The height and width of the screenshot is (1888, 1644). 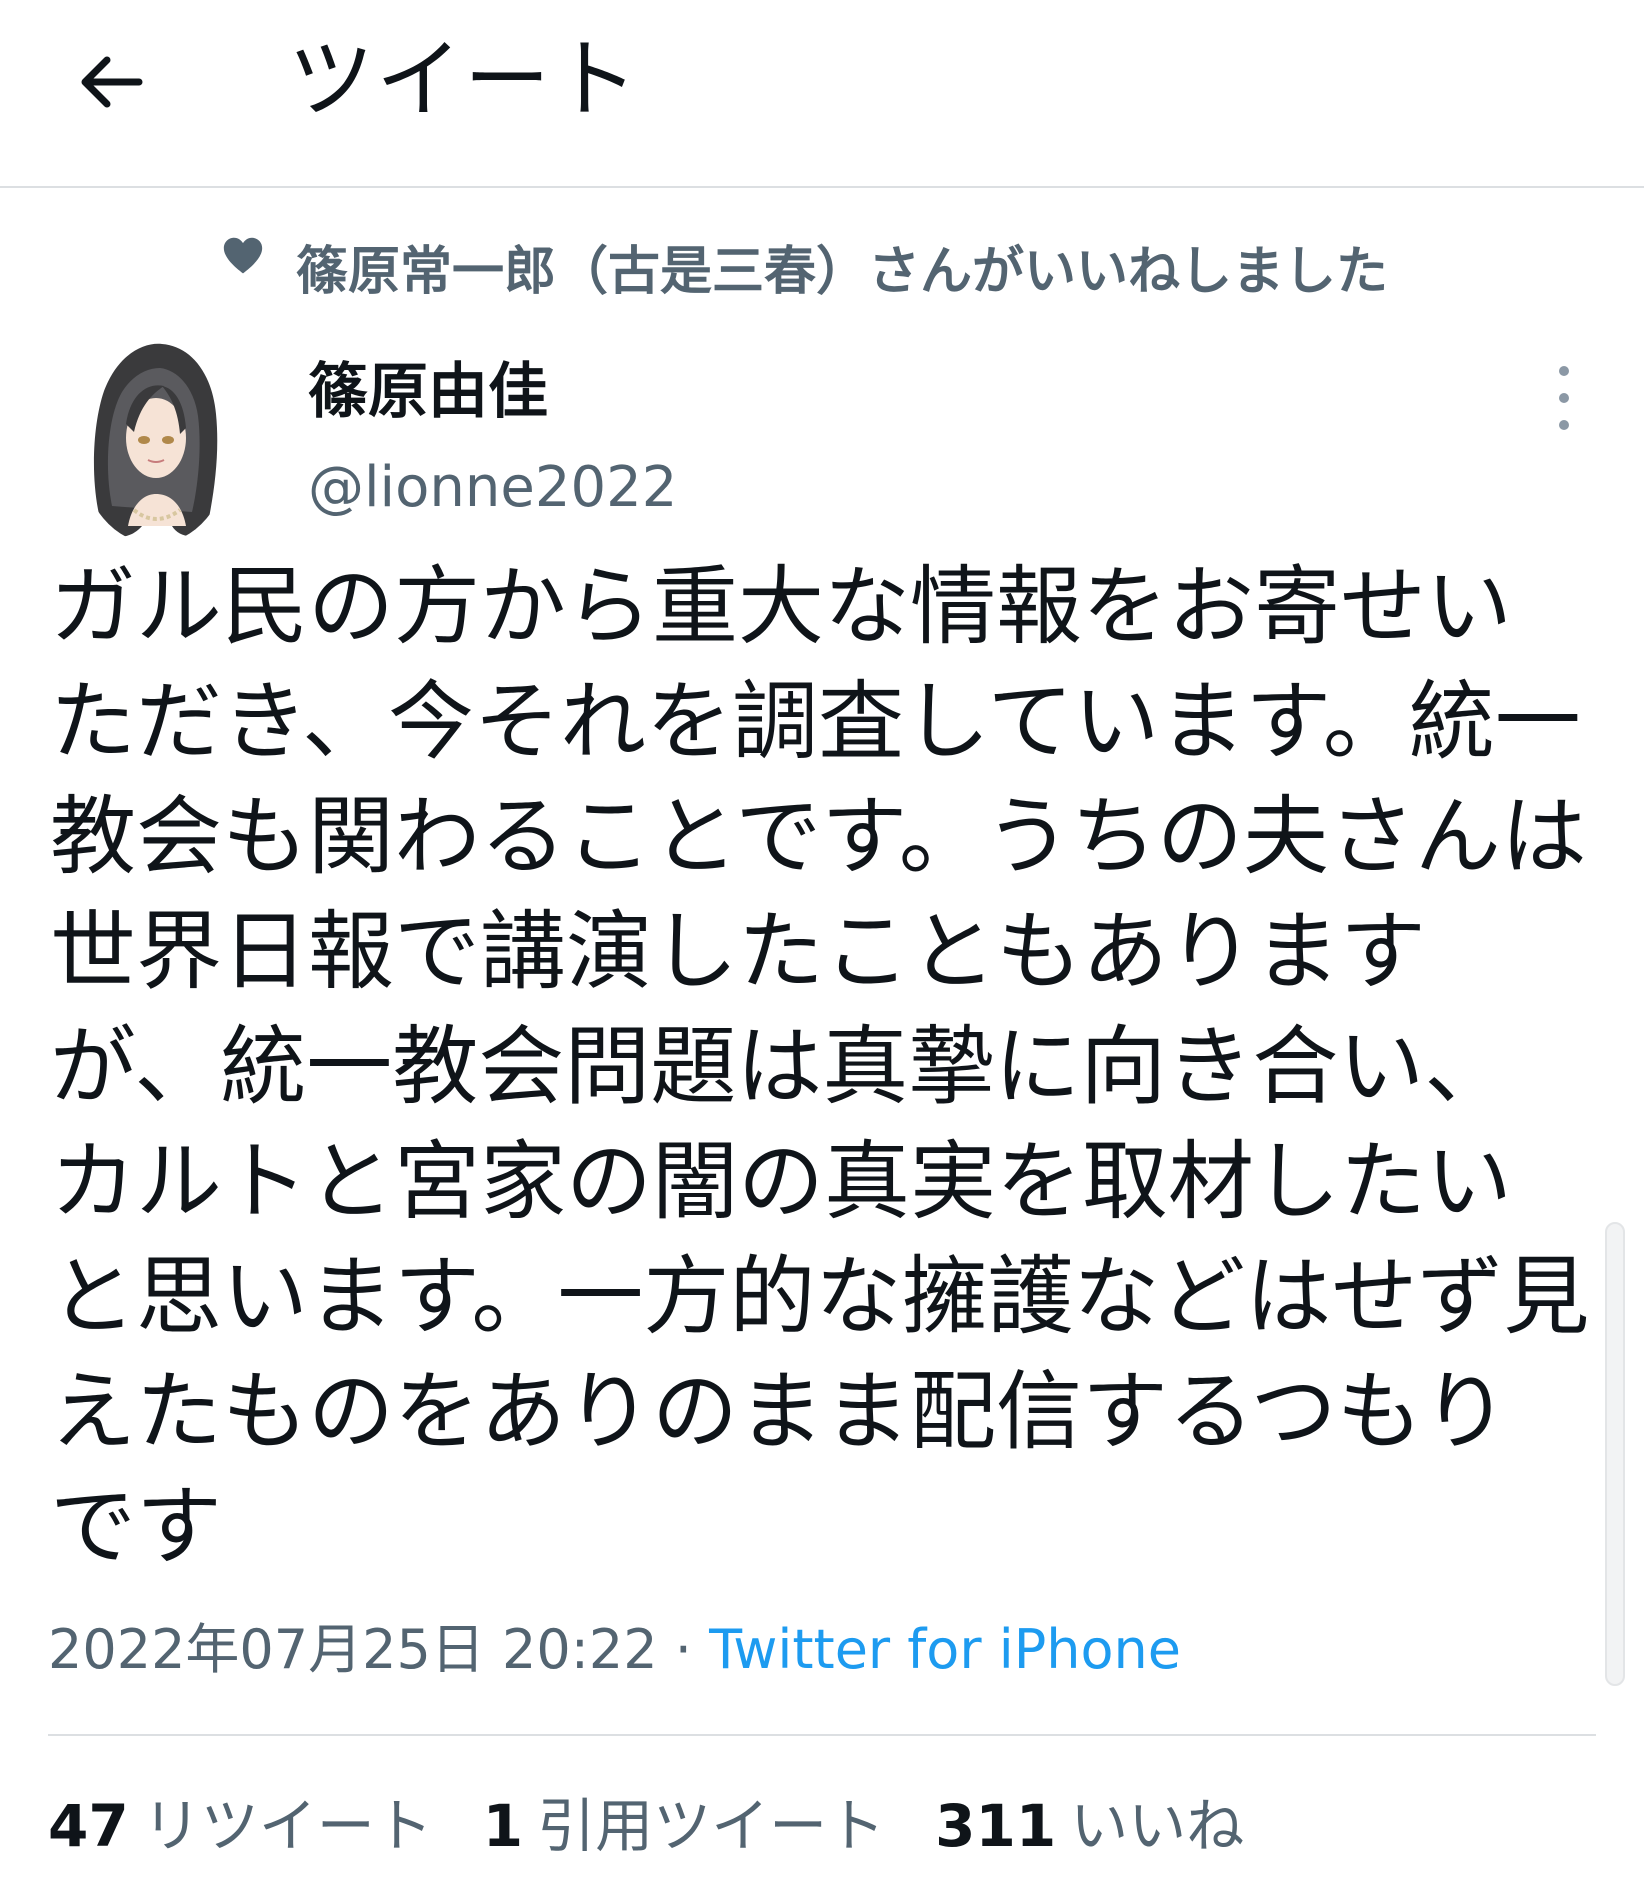 What do you see at coordinates (428, 392) in the screenshot?
I see `author-display-name: 篠原由佳` at bounding box center [428, 392].